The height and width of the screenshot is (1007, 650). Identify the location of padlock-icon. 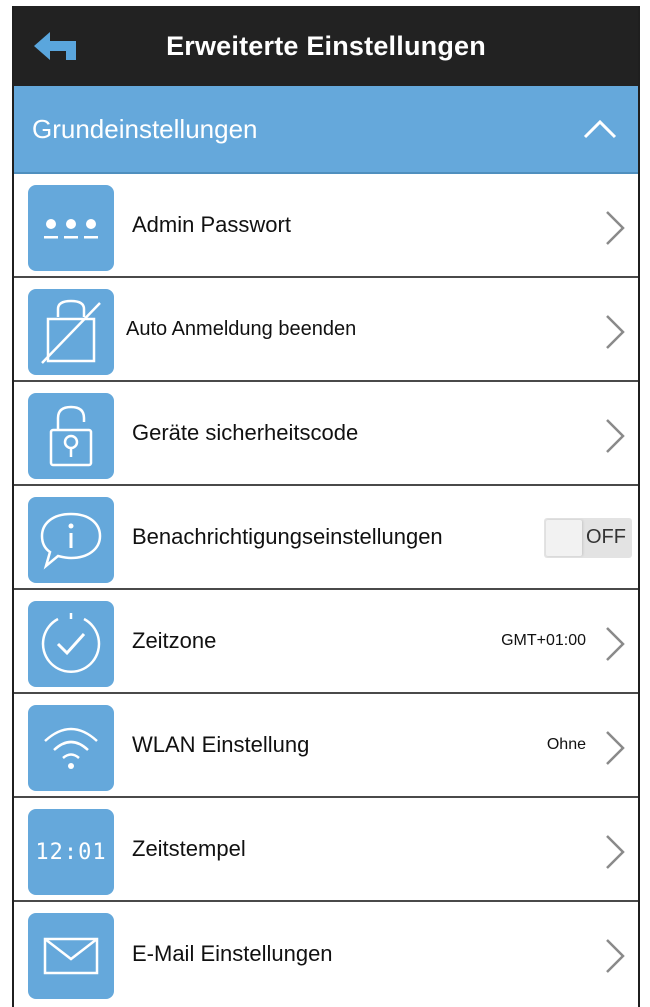
(71, 436).